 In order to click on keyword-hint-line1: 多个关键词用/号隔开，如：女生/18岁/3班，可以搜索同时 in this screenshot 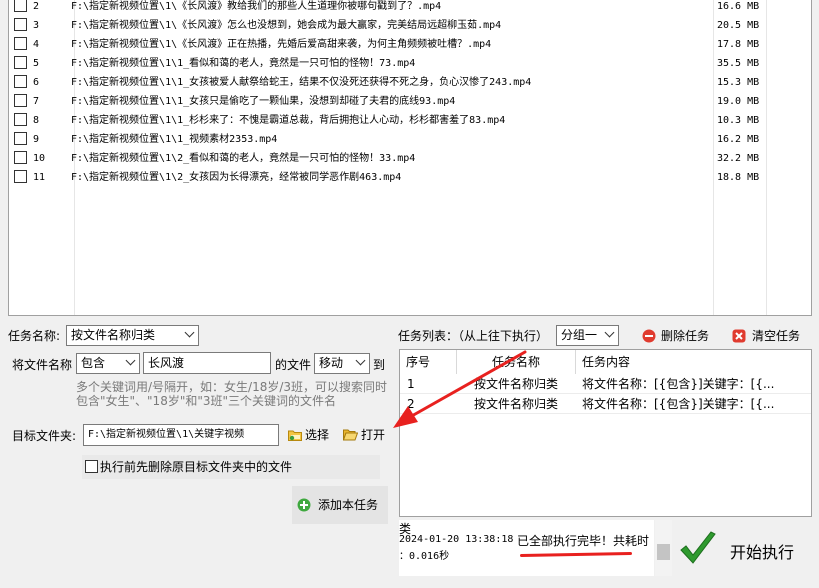, I will do `click(232, 387)`.